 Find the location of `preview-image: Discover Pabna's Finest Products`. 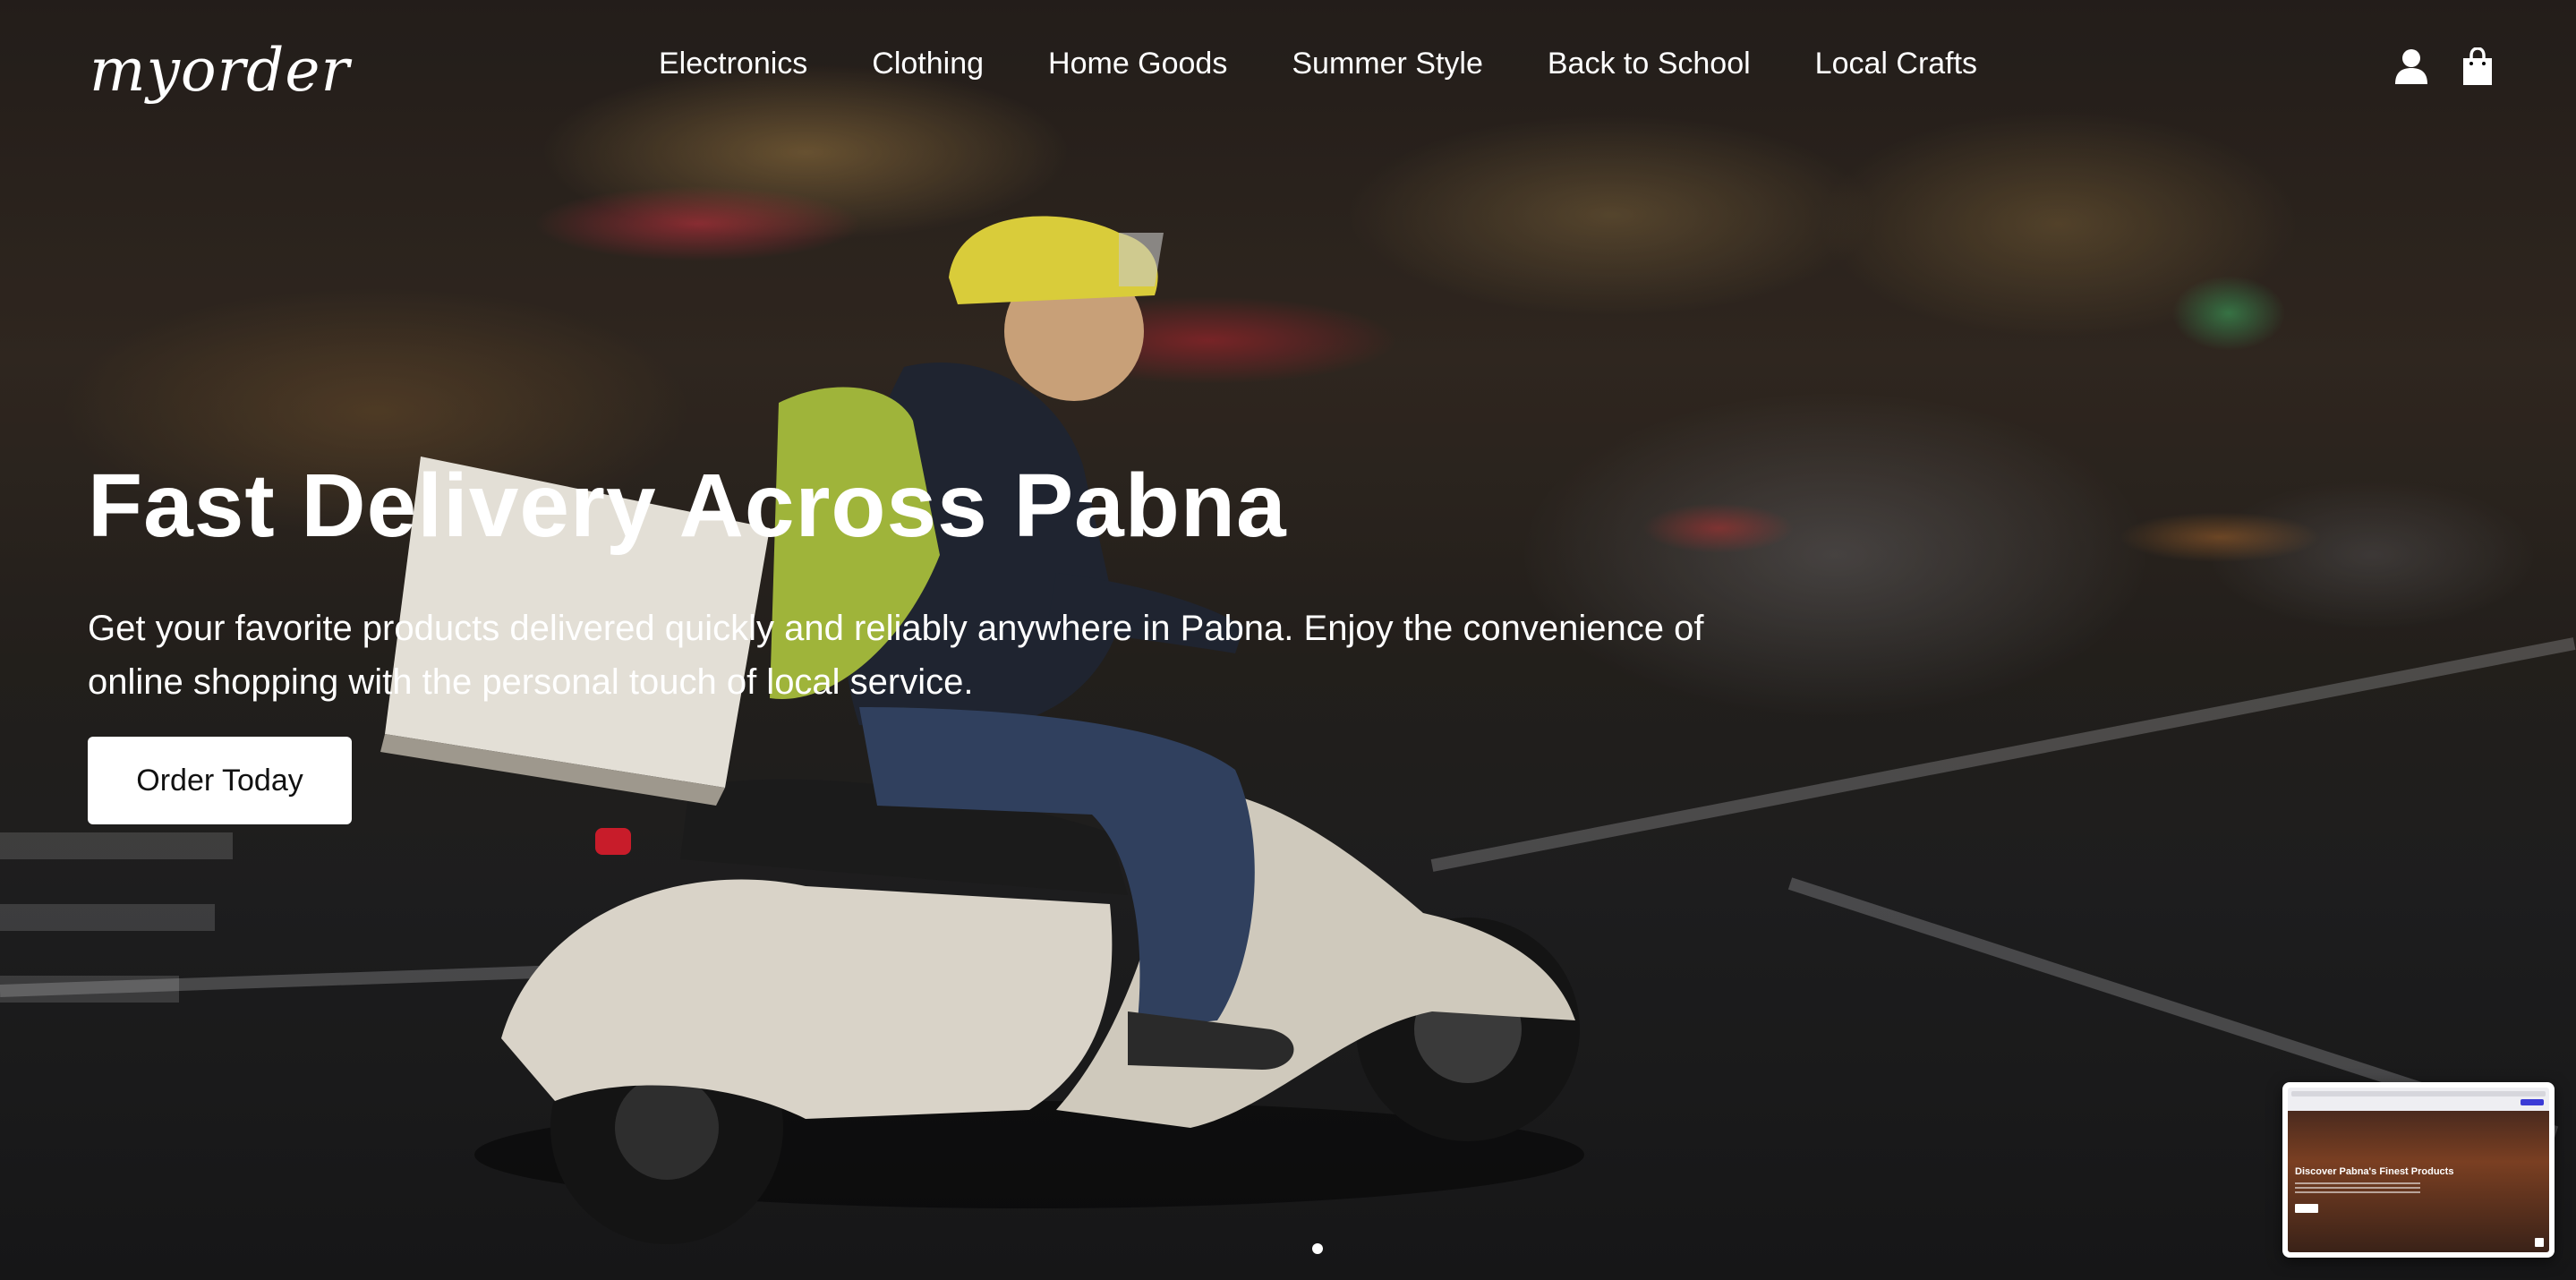

preview-image: Discover Pabna's Finest Products is located at coordinates (2418, 1170).